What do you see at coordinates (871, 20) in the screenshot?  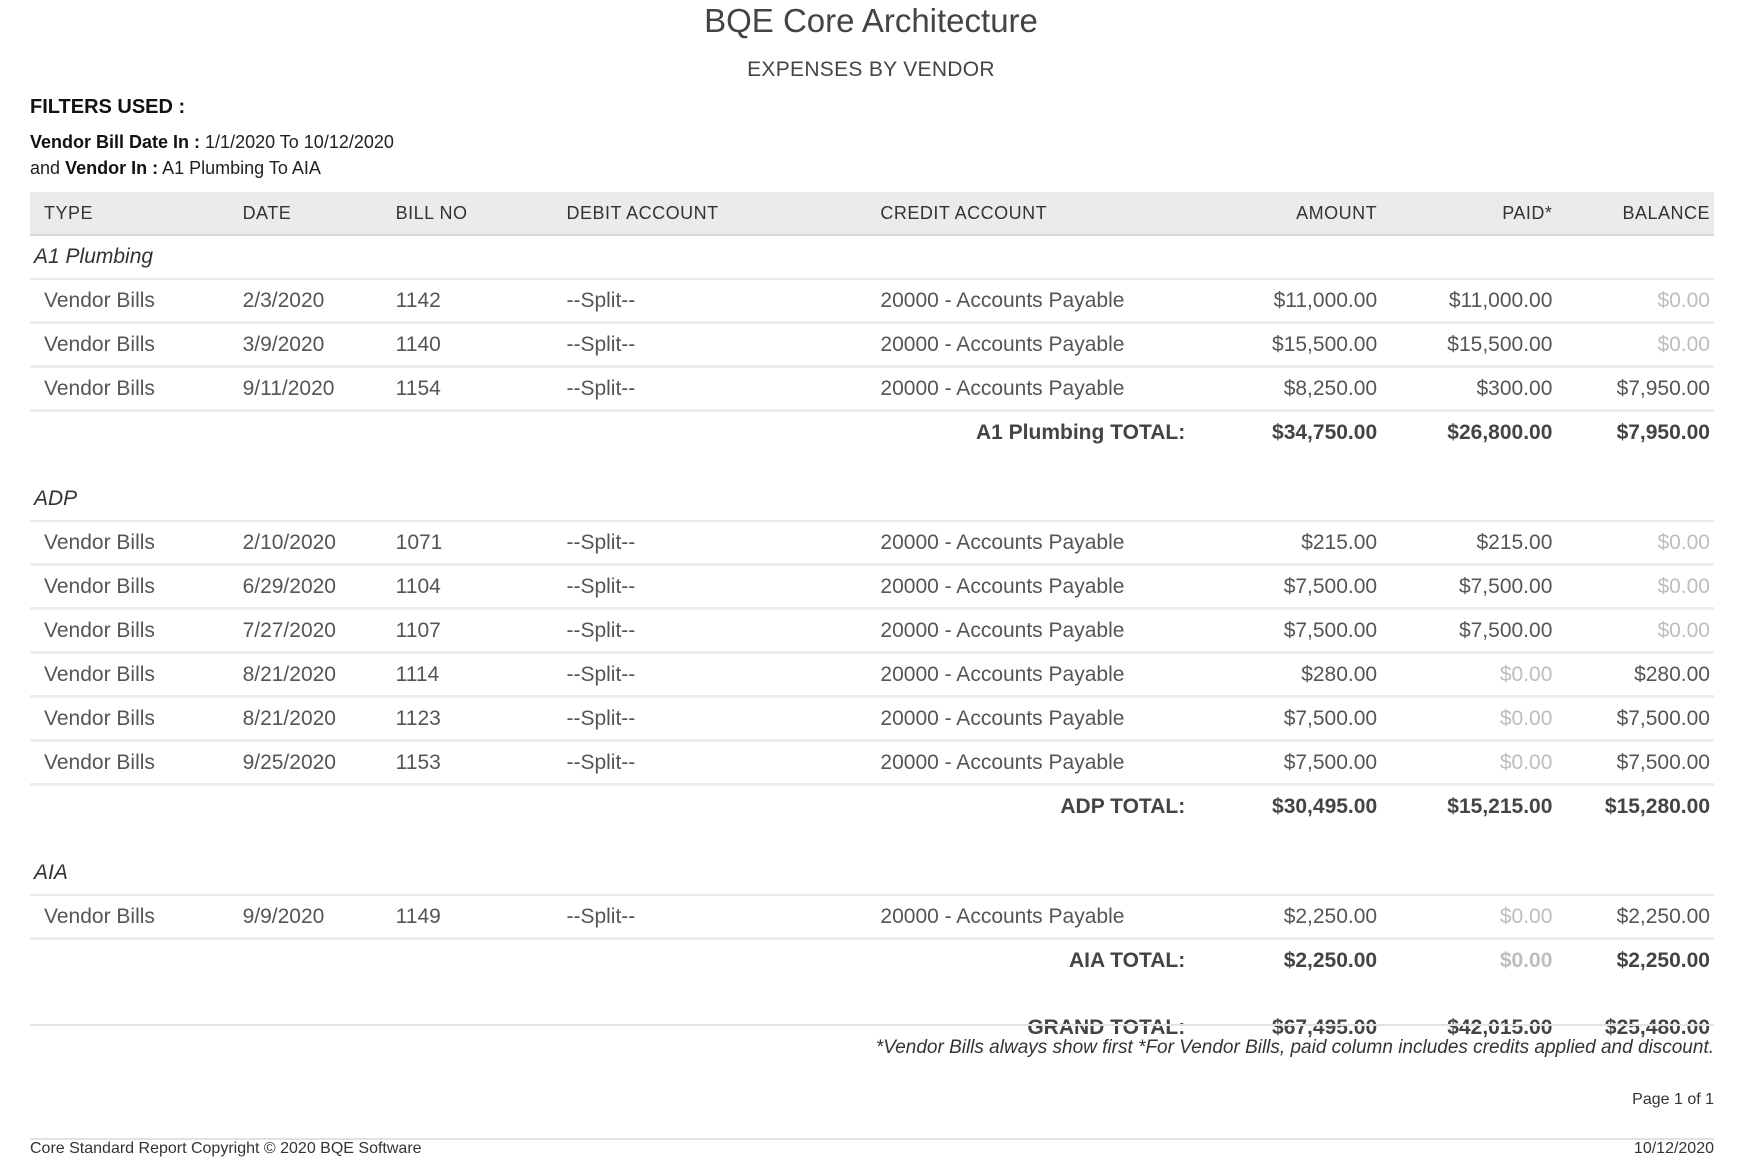 I see `report-company-title: BQE Core Architecture` at bounding box center [871, 20].